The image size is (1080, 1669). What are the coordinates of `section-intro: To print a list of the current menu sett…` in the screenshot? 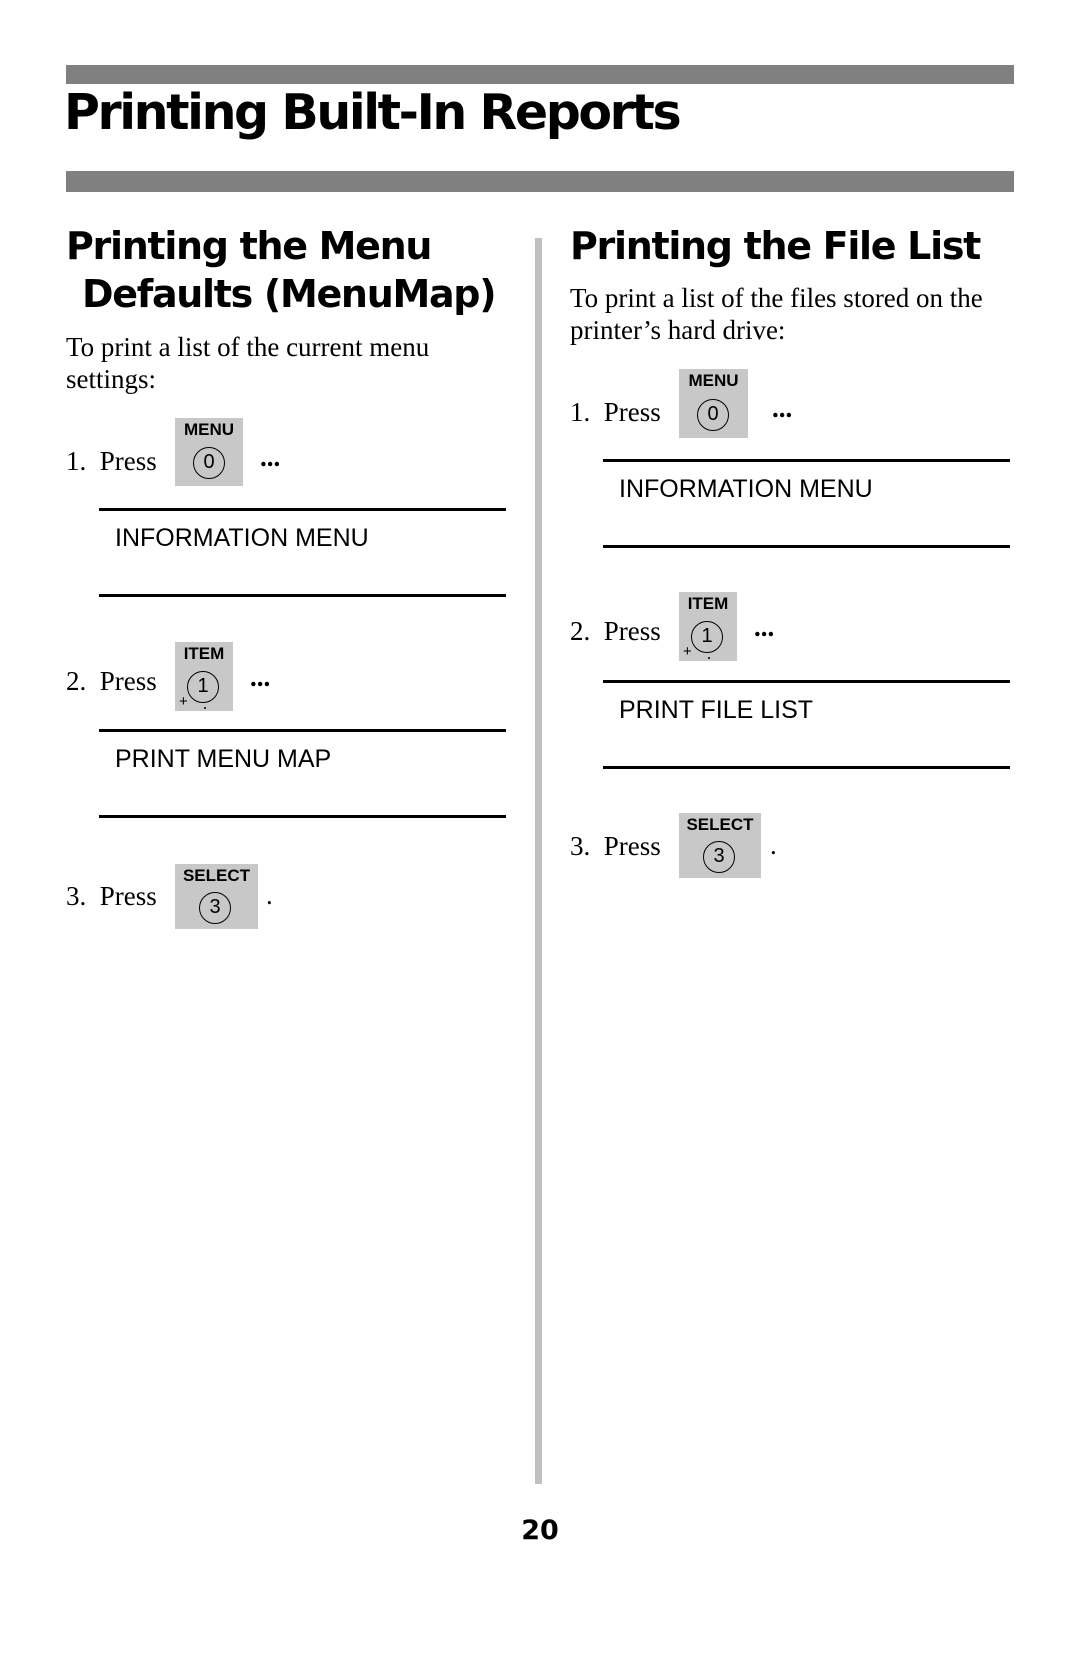 It's located at (248, 363).